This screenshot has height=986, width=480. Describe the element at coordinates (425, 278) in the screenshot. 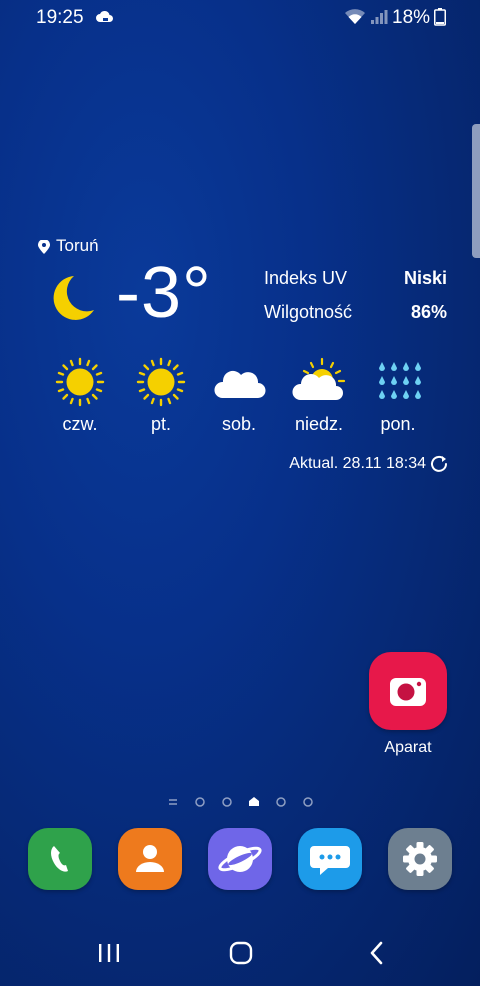

I see `uv-index-value: Niski` at that location.